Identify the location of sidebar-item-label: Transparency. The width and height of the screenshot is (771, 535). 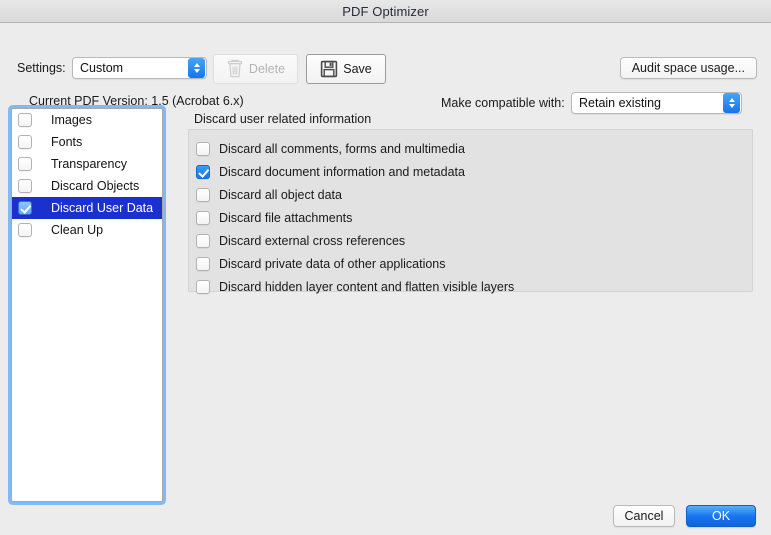
(89, 164).